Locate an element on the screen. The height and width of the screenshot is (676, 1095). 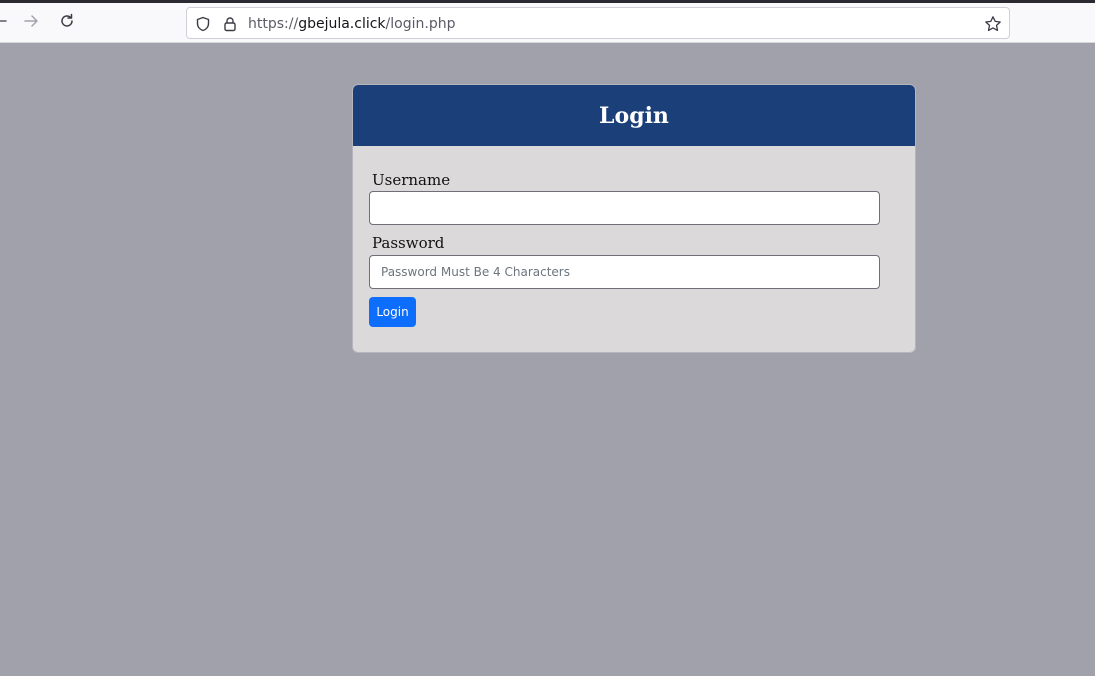
browser-toolbar: https://gbejula.click/login.php is located at coordinates (547, 23).